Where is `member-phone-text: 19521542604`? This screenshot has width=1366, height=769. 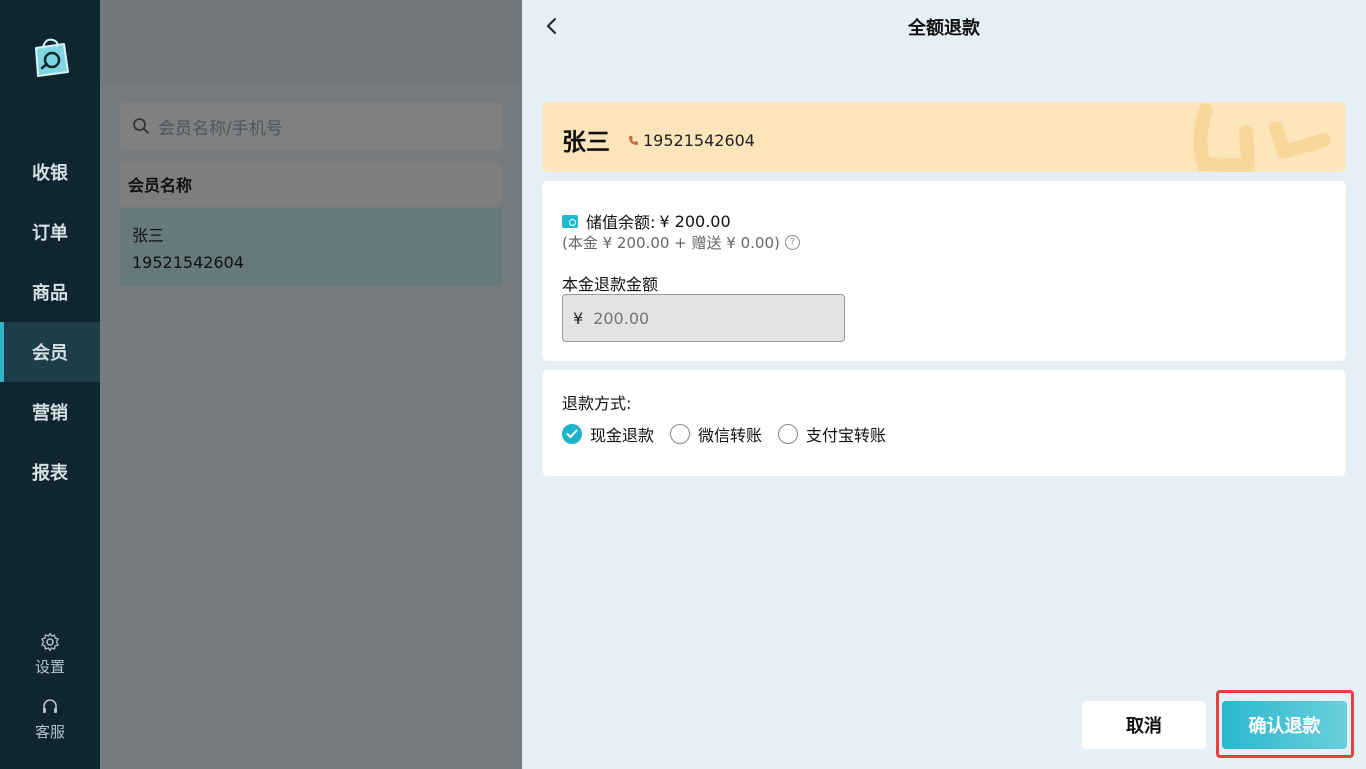 member-phone-text: 19521542604 is located at coordinates (699, 140).